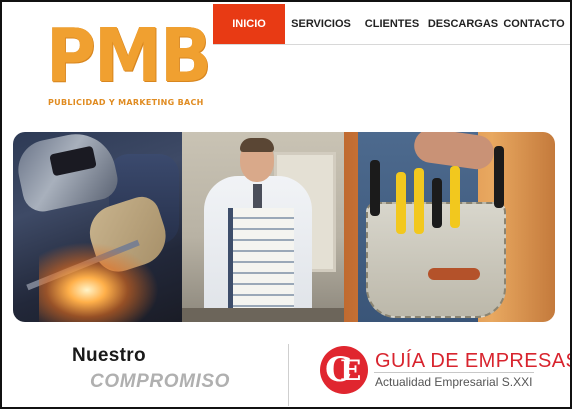  I want to click on nav-item-clientes: CLIENTES, so click(392, 24).